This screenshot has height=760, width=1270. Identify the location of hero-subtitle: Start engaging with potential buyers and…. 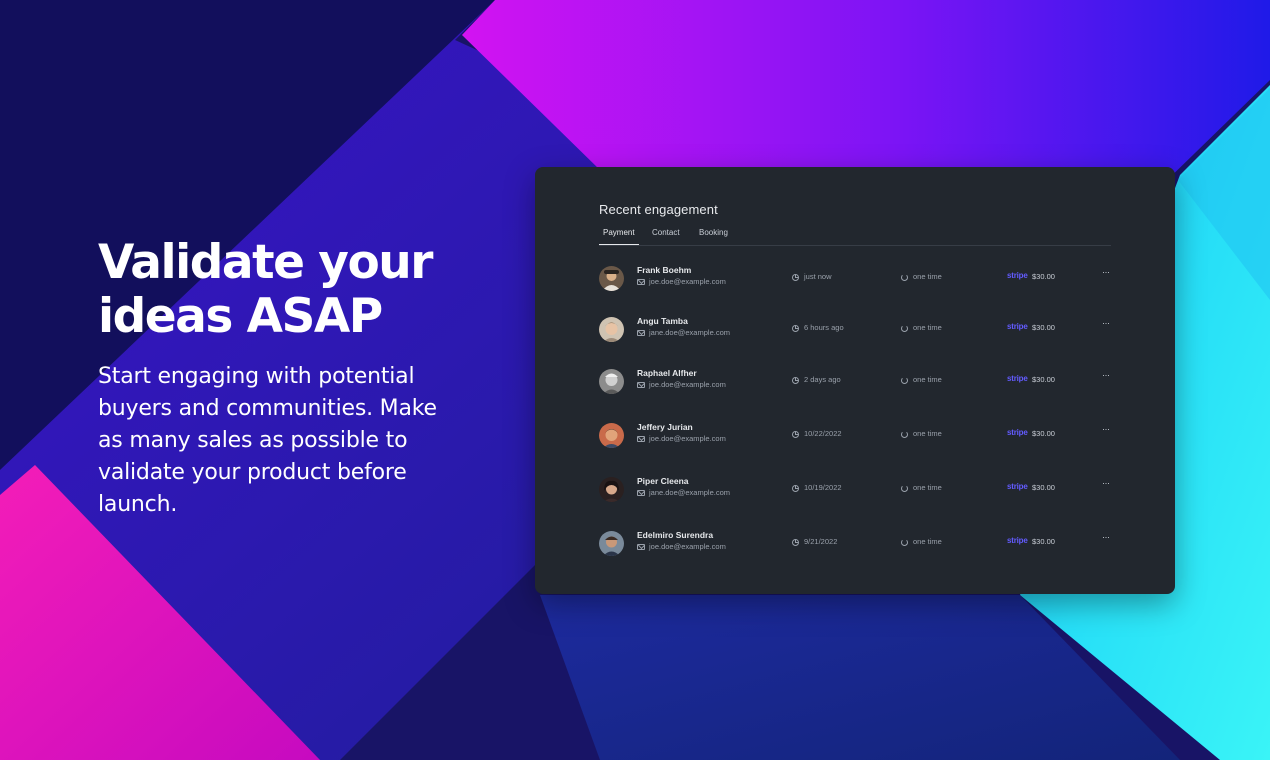
(267, 440).